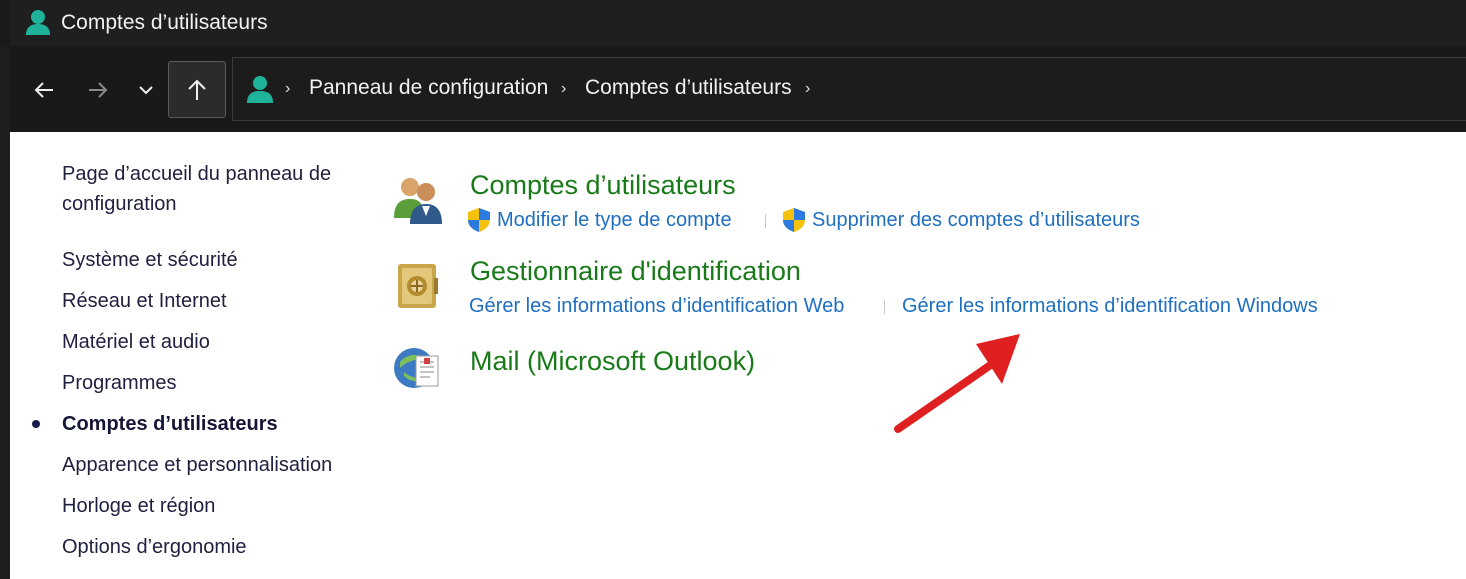  I want to click on nav-item-clock-region: Horloge et région, so click(138, 506).